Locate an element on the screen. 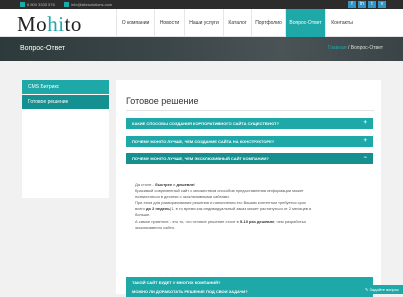 Image resolution: width=403 pixels, height=297 pixels. nav-faq: Вопрос-Ответ is located at coordinates (305, 23).